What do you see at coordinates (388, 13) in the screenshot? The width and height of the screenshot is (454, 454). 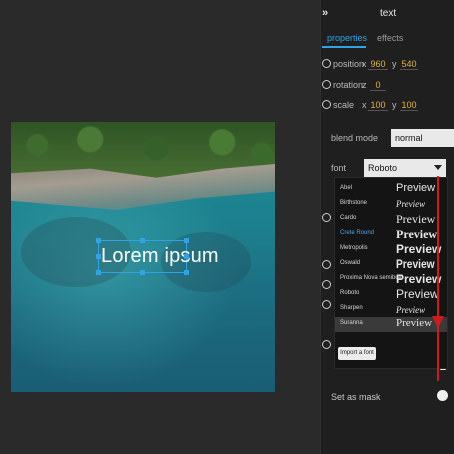 I see `panel-title: text` at bounding box center [388, 13].